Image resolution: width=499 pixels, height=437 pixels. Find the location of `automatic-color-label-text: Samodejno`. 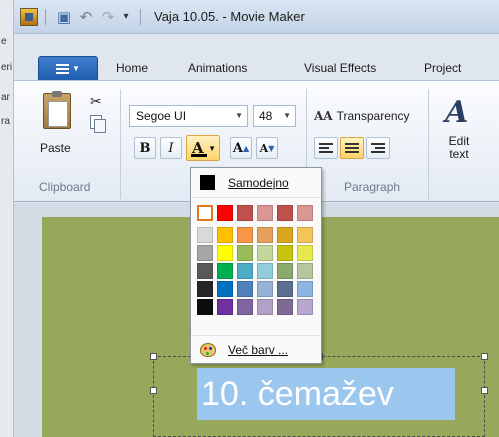

automatic-color-label-text: Samodejno is located at coordinates (258, 182).